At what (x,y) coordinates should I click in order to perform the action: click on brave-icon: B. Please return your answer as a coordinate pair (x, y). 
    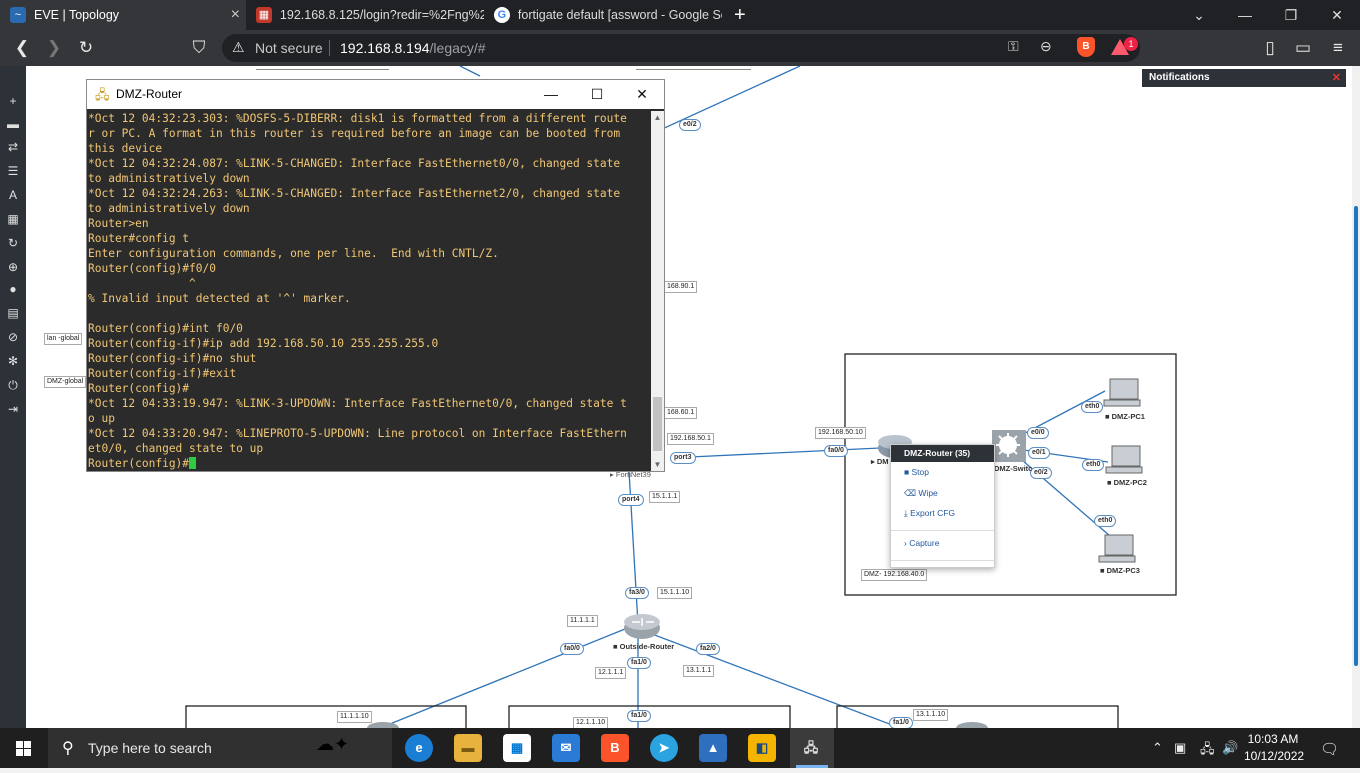
    Looking at the image, I should click on (615, 748).